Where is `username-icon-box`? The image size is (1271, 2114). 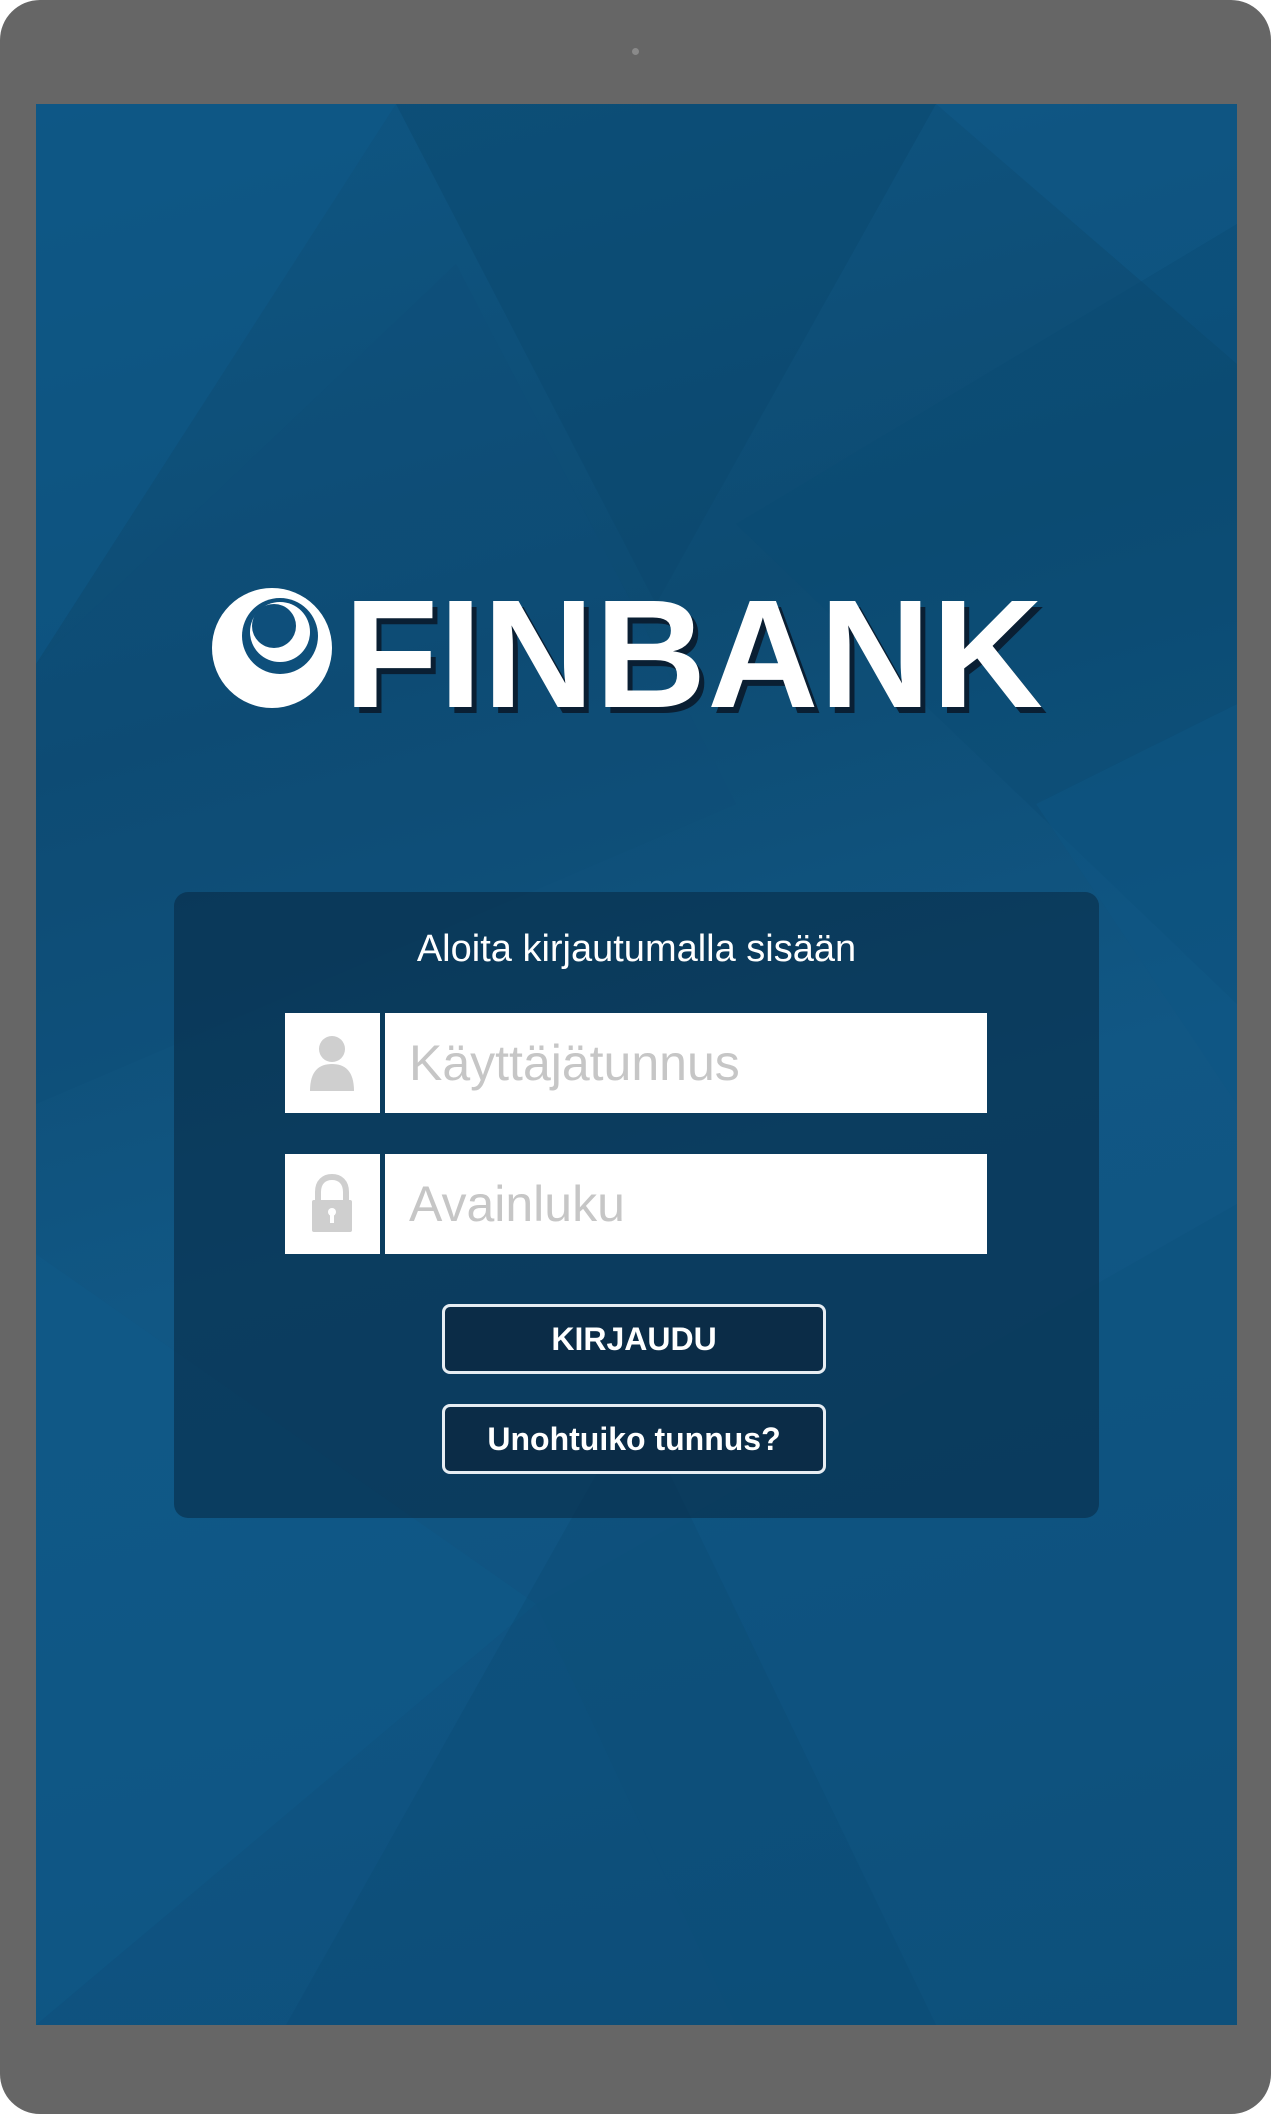 username-icon-box is located at coordinates (332, 1063).